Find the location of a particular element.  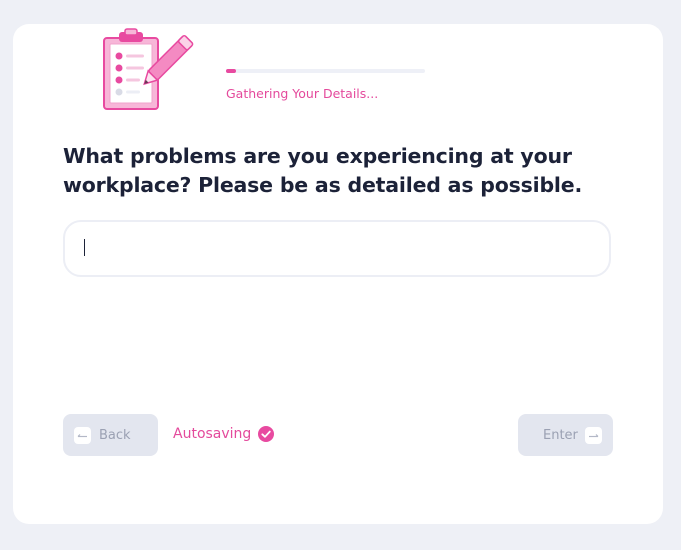

text-caret is located at coordinates (84, 247).